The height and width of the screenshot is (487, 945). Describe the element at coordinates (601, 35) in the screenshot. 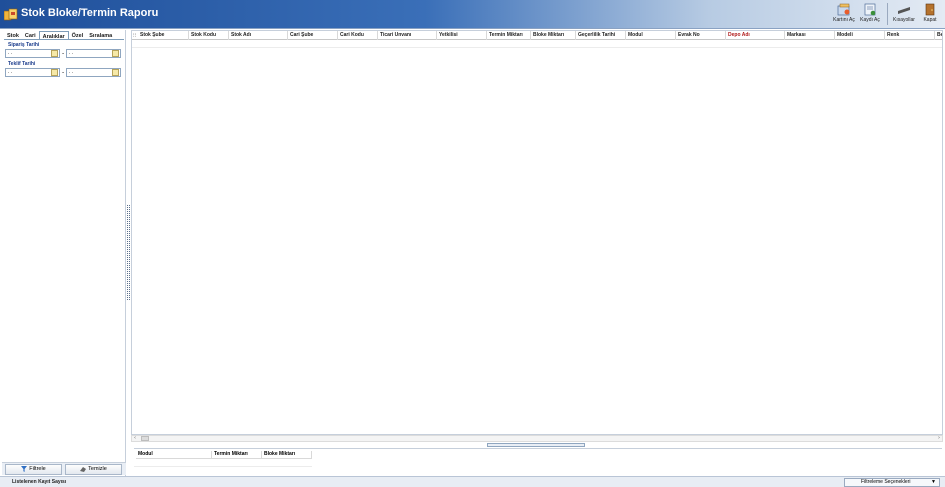

I see `column-header: Geçerlilik Tarihi` at that location.